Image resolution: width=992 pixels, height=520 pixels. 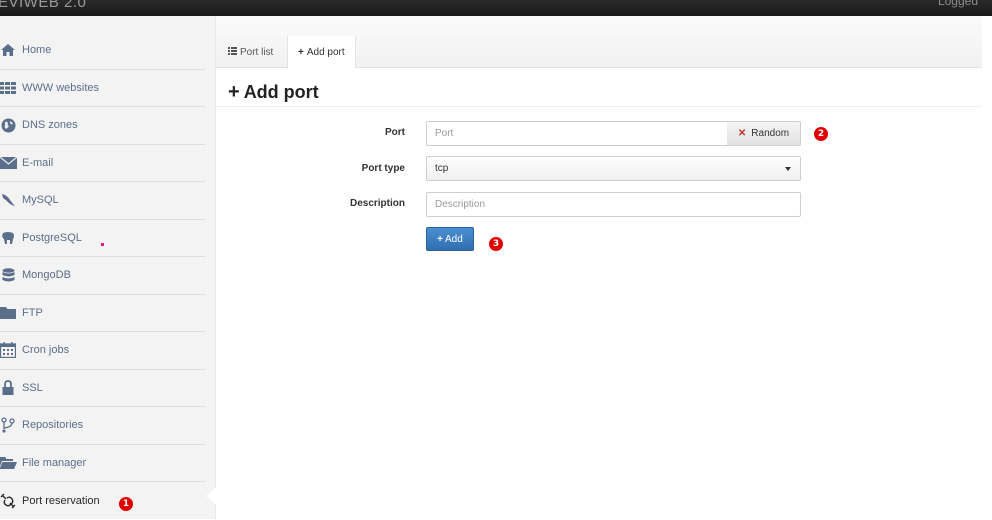 I want to click on sidebar-item-cron-jobs: Cron jobs, so click(x=102, y=351).